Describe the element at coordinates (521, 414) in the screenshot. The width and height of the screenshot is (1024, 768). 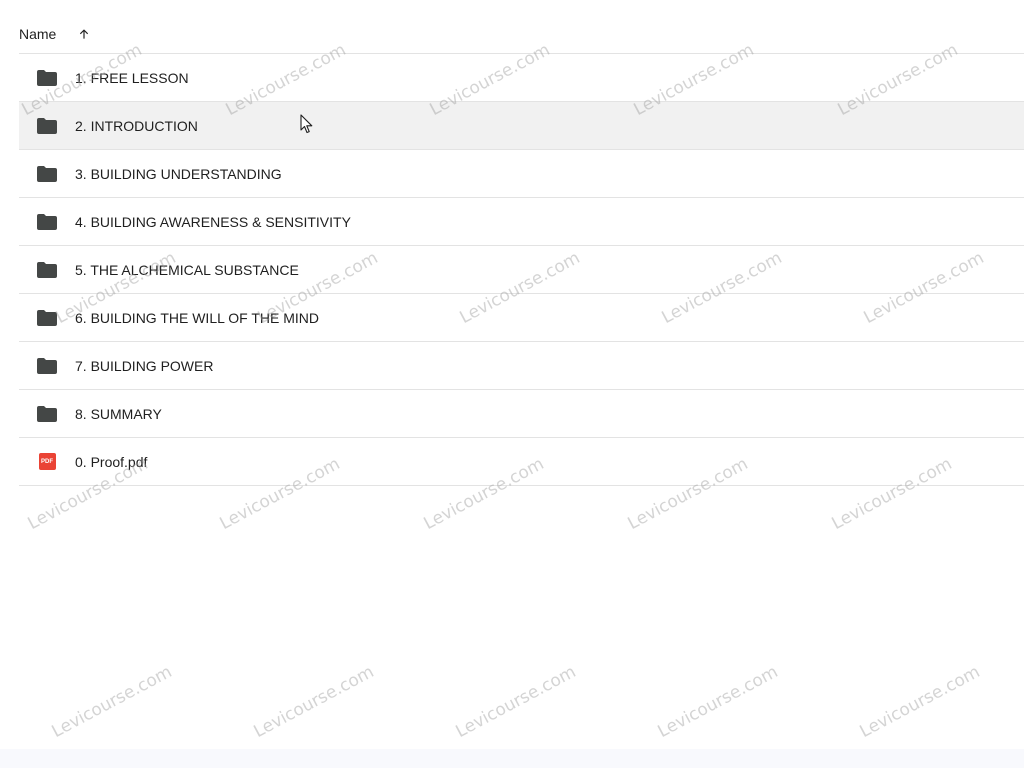
I see `list-item: 8. SUMMARY` at that location.